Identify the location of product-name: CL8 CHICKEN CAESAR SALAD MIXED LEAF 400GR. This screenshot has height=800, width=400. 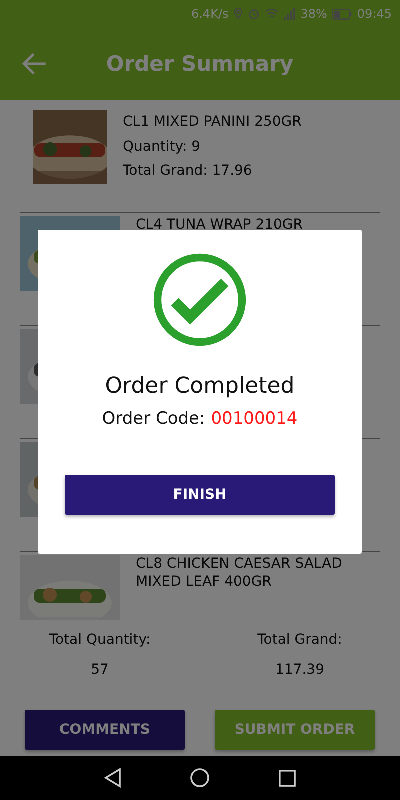
(240, 573).